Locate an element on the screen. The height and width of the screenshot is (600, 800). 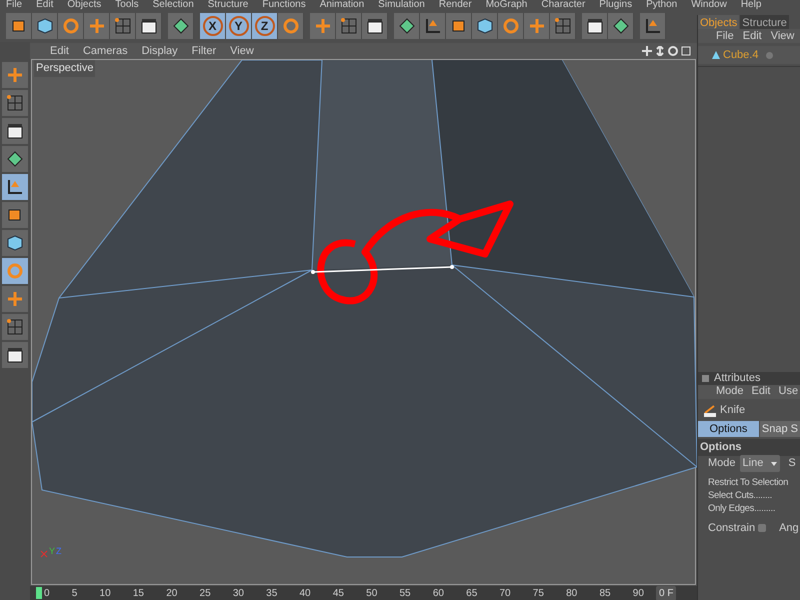
object-row: Cube.4 is located at coordinates (749, 55).